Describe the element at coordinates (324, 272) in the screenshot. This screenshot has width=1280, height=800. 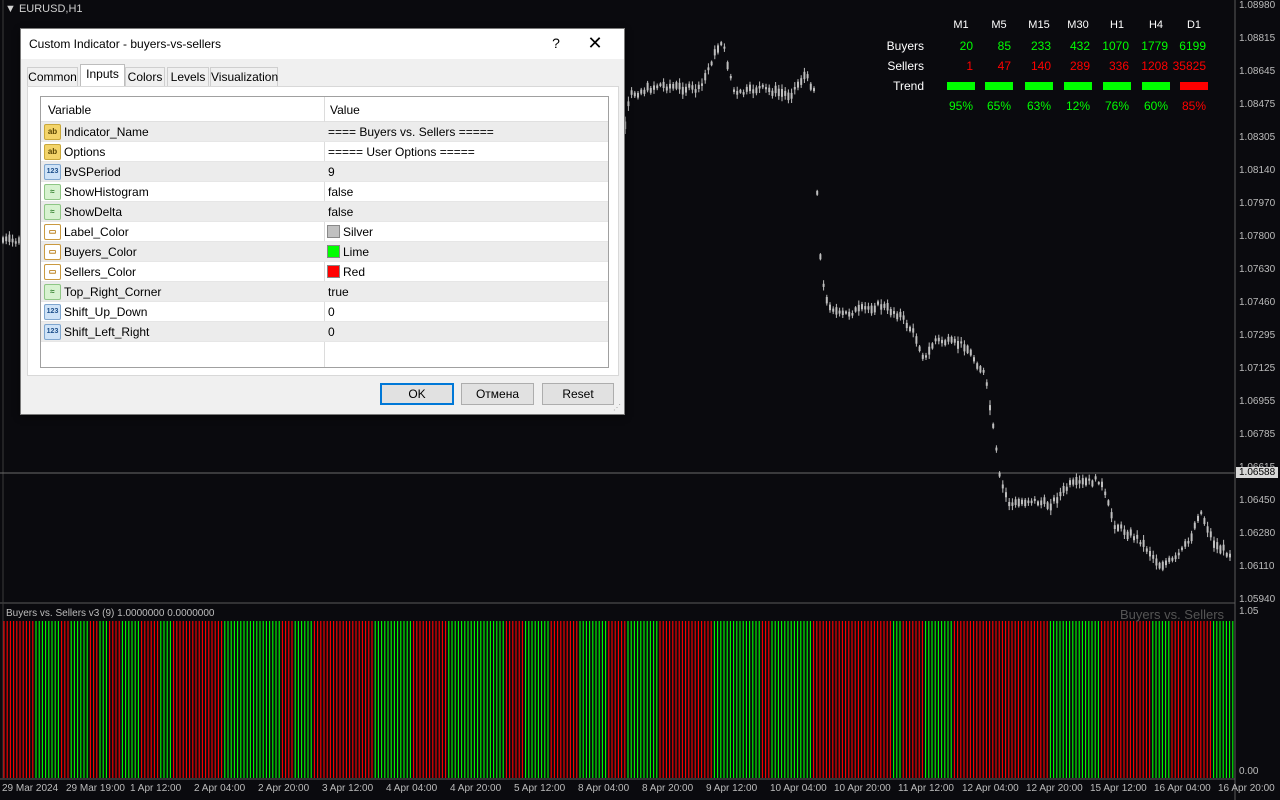
I see `input-row-sellers-color: ▭ Sellers_Color Red` at that location.